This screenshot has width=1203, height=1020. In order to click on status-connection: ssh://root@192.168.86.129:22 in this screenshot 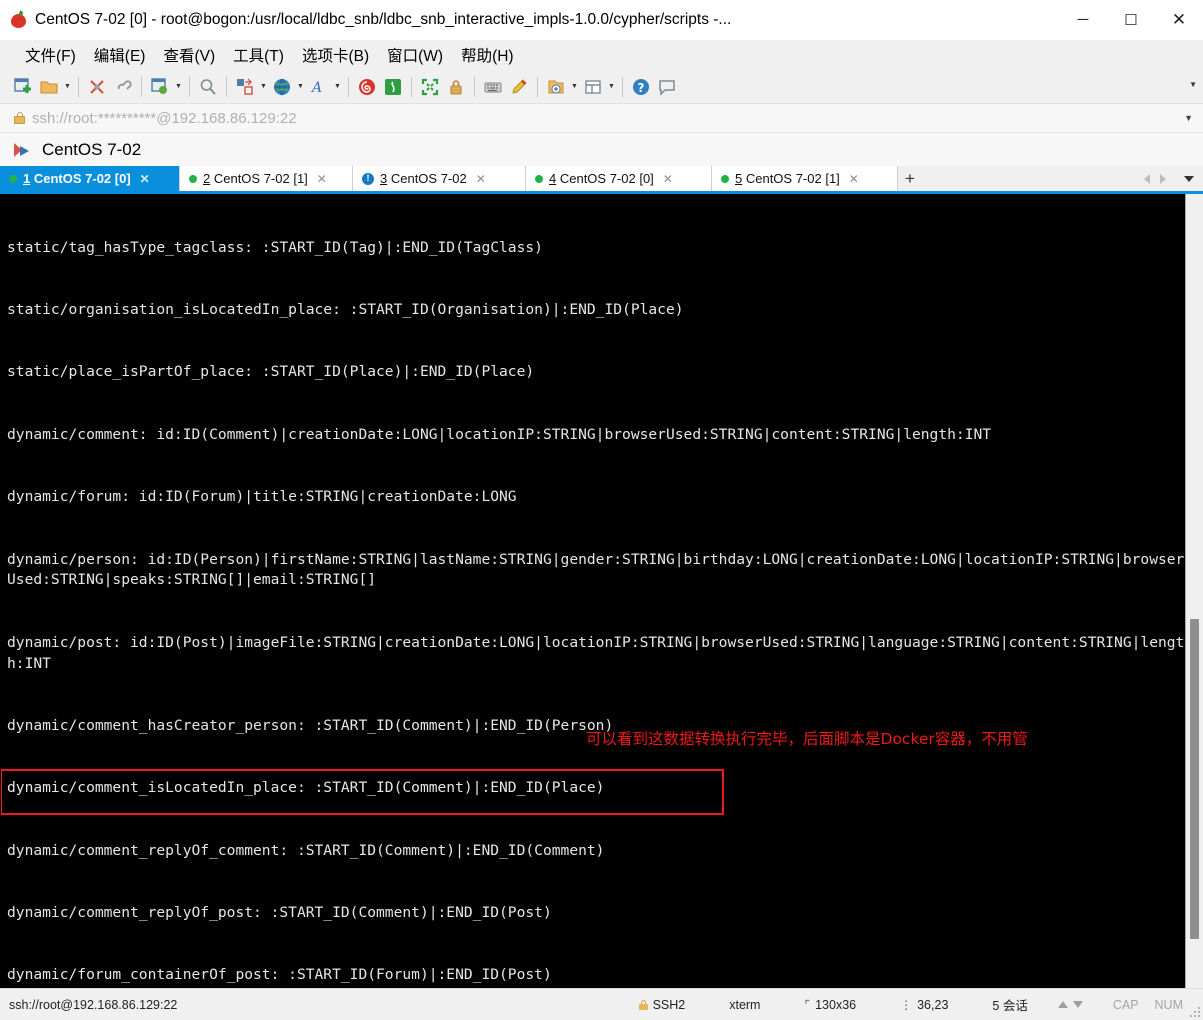, I will do `click(93, 1004)`.